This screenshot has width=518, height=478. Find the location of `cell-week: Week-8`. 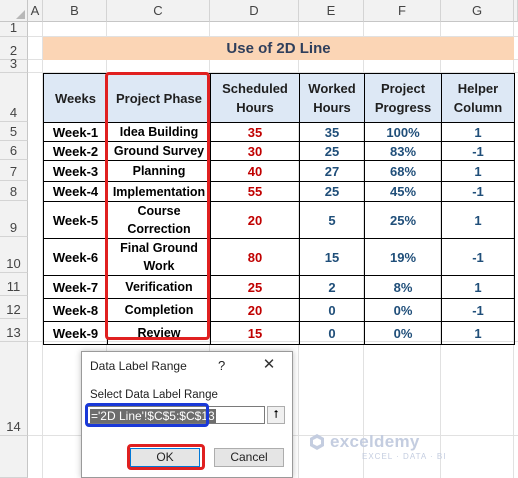

cell-week: Week-8 is located at coordinates (75, 310).